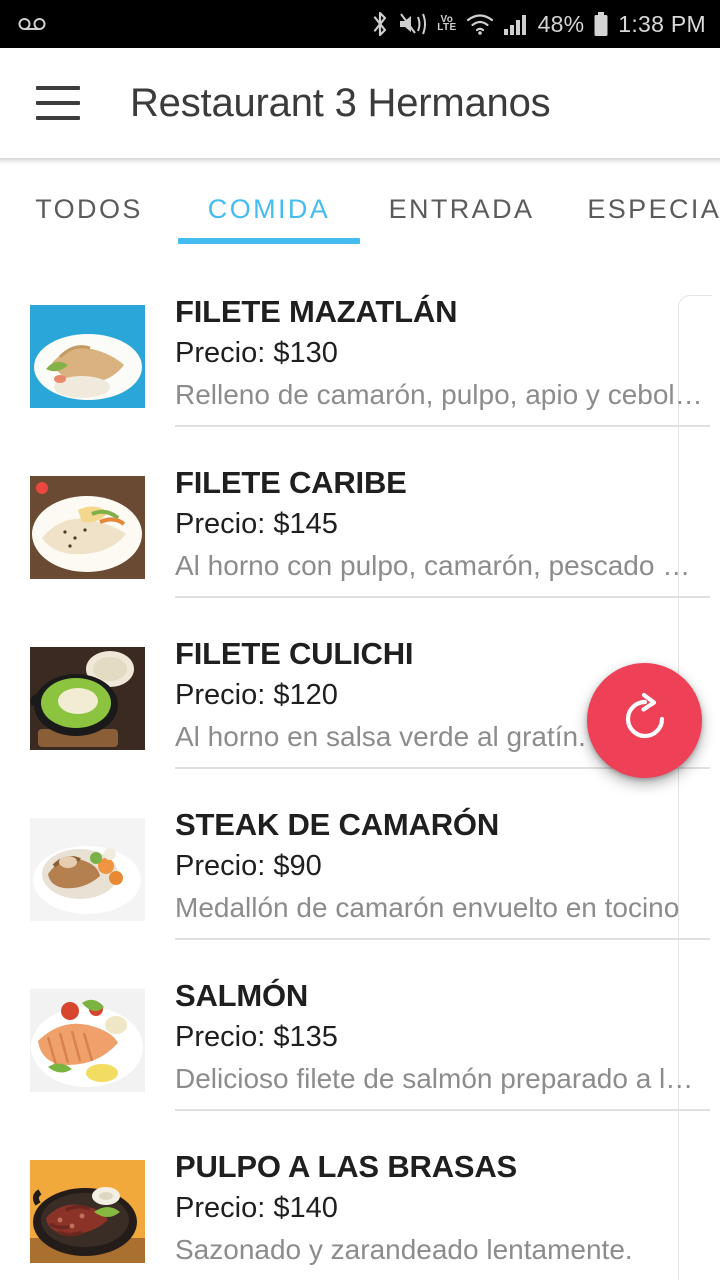 Image resolution: width=720 pixels, height=1280 pixels. Describe the element at coordinates (413, 24) in the screenshot. I see `mute-vibrate-icon` at that location.